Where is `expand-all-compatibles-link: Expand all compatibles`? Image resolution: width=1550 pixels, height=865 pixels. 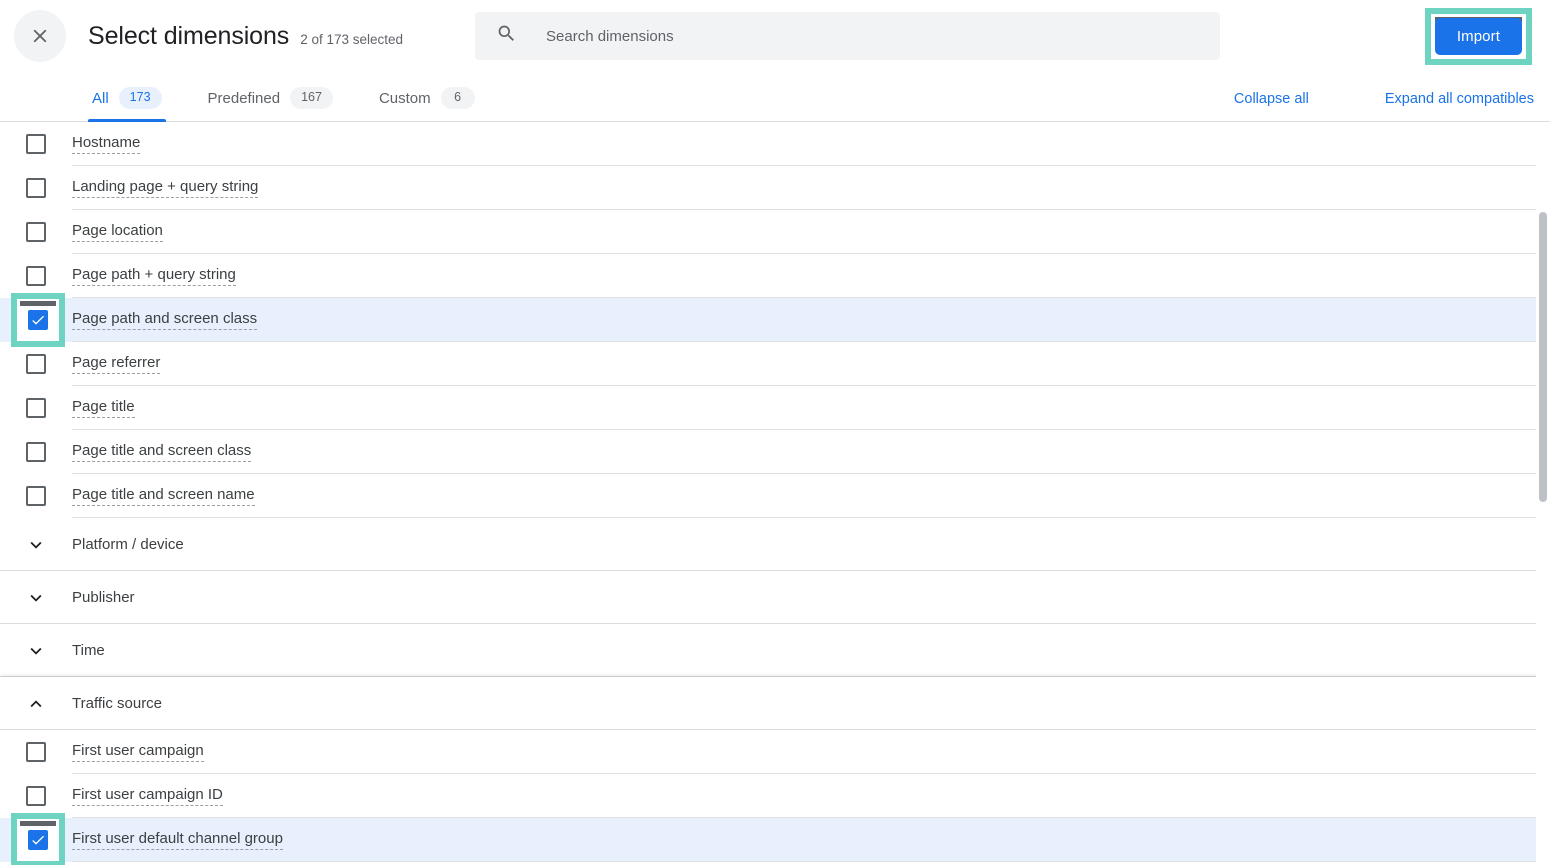
expand-all-compatibles-link: Expand all compatibles is located at coordinates (1459, 99).